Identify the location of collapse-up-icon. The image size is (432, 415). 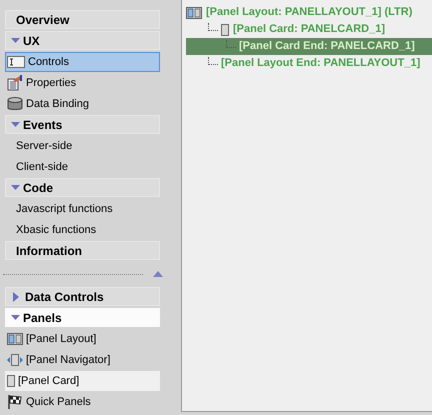
(158, 274).